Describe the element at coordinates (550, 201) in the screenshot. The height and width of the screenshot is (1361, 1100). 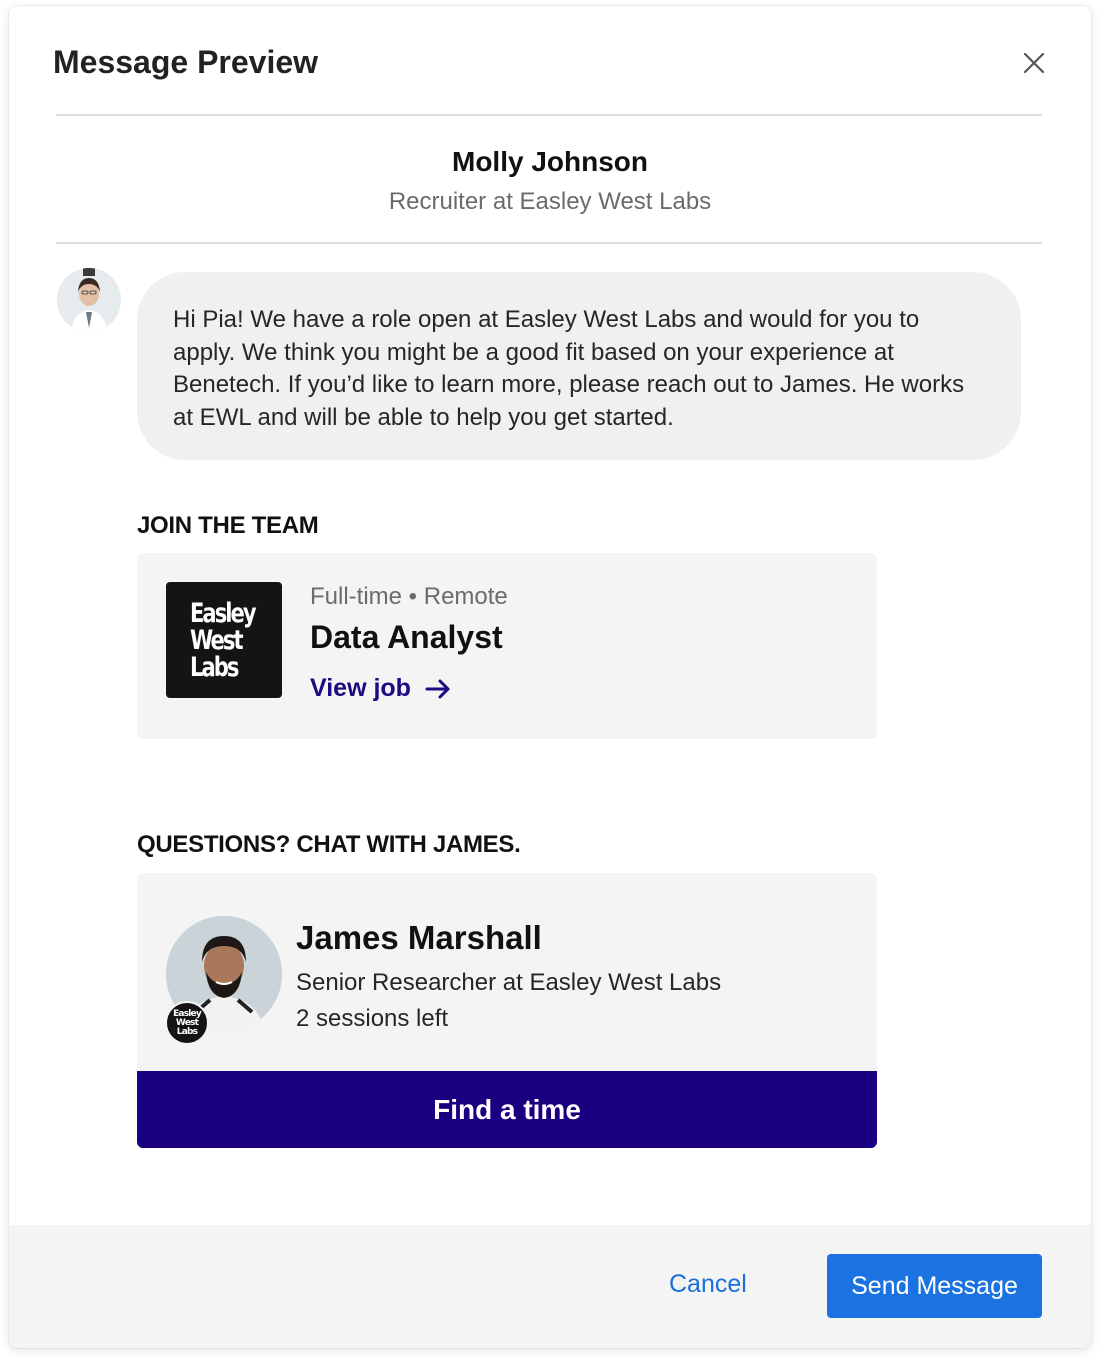
I see `sender-role: Recruiter at Easley West Labs` at that location.